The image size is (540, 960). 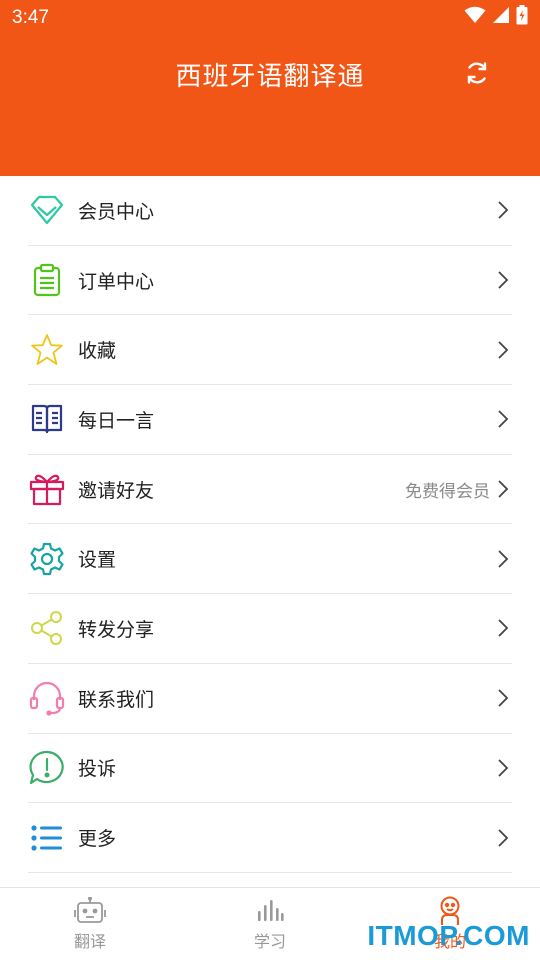 What do you see at coordinates (270, 559) in the screenshot?
I see `menu-item-settings: 设置` at bounding box center [270, 559].